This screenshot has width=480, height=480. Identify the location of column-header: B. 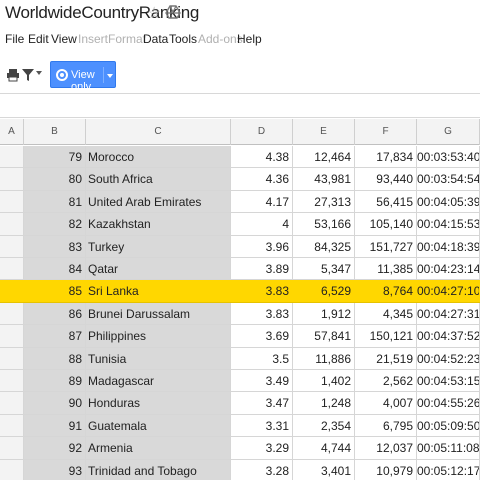
(55, 132).